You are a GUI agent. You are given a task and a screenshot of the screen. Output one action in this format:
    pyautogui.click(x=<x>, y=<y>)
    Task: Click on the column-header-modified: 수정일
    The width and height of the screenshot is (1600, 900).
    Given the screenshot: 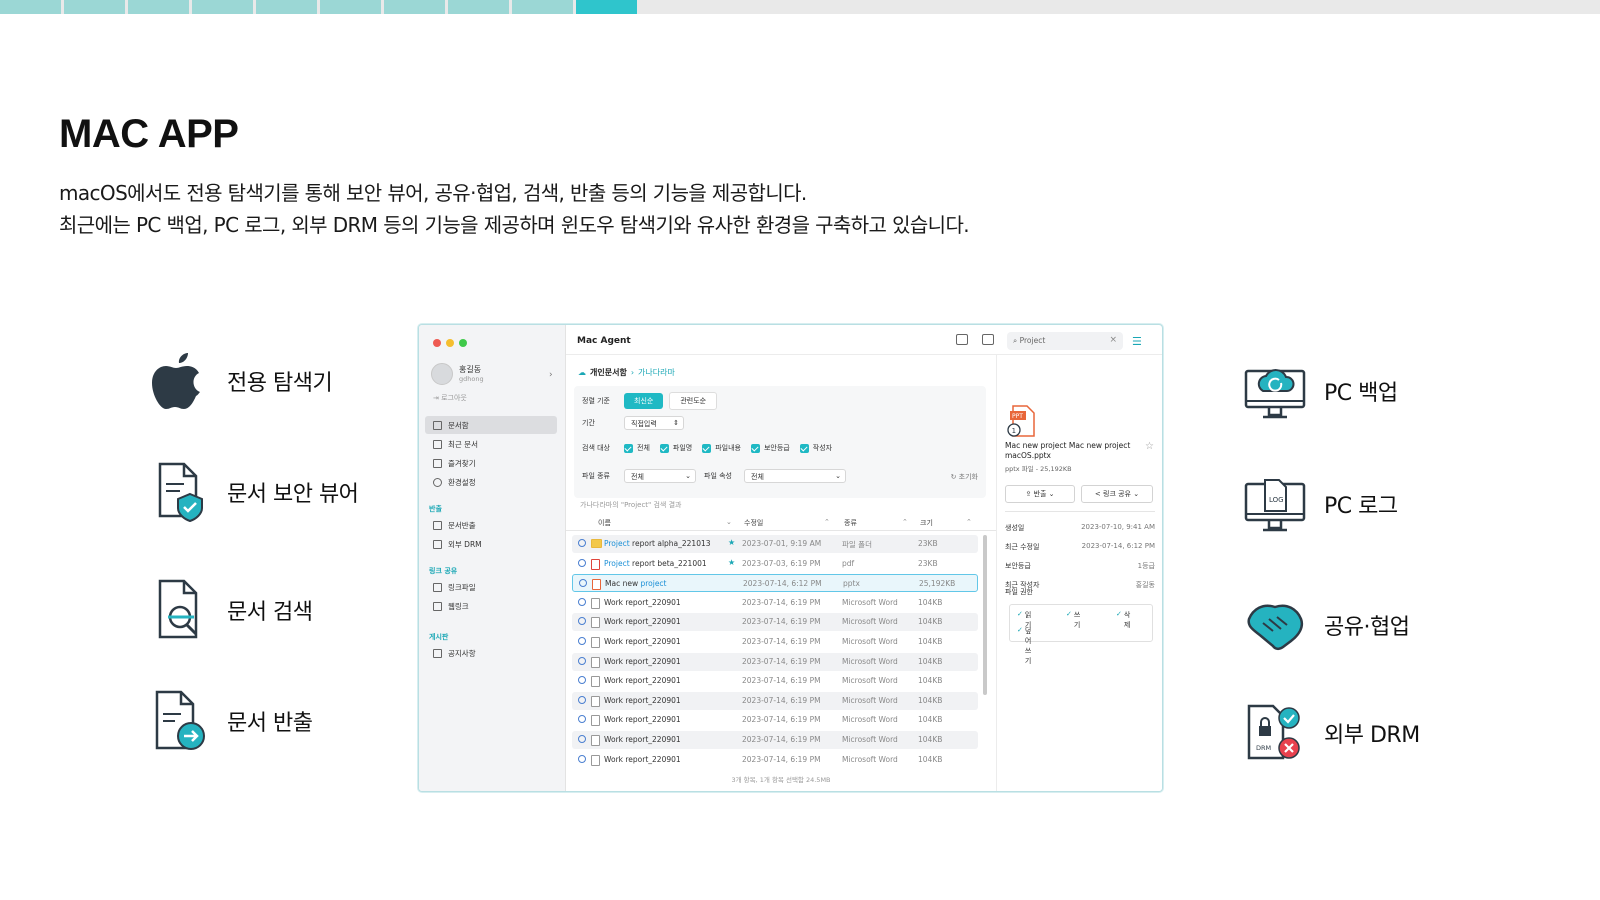 What is the action you would take?
    pyautogui.click(x=753, y=523)
    